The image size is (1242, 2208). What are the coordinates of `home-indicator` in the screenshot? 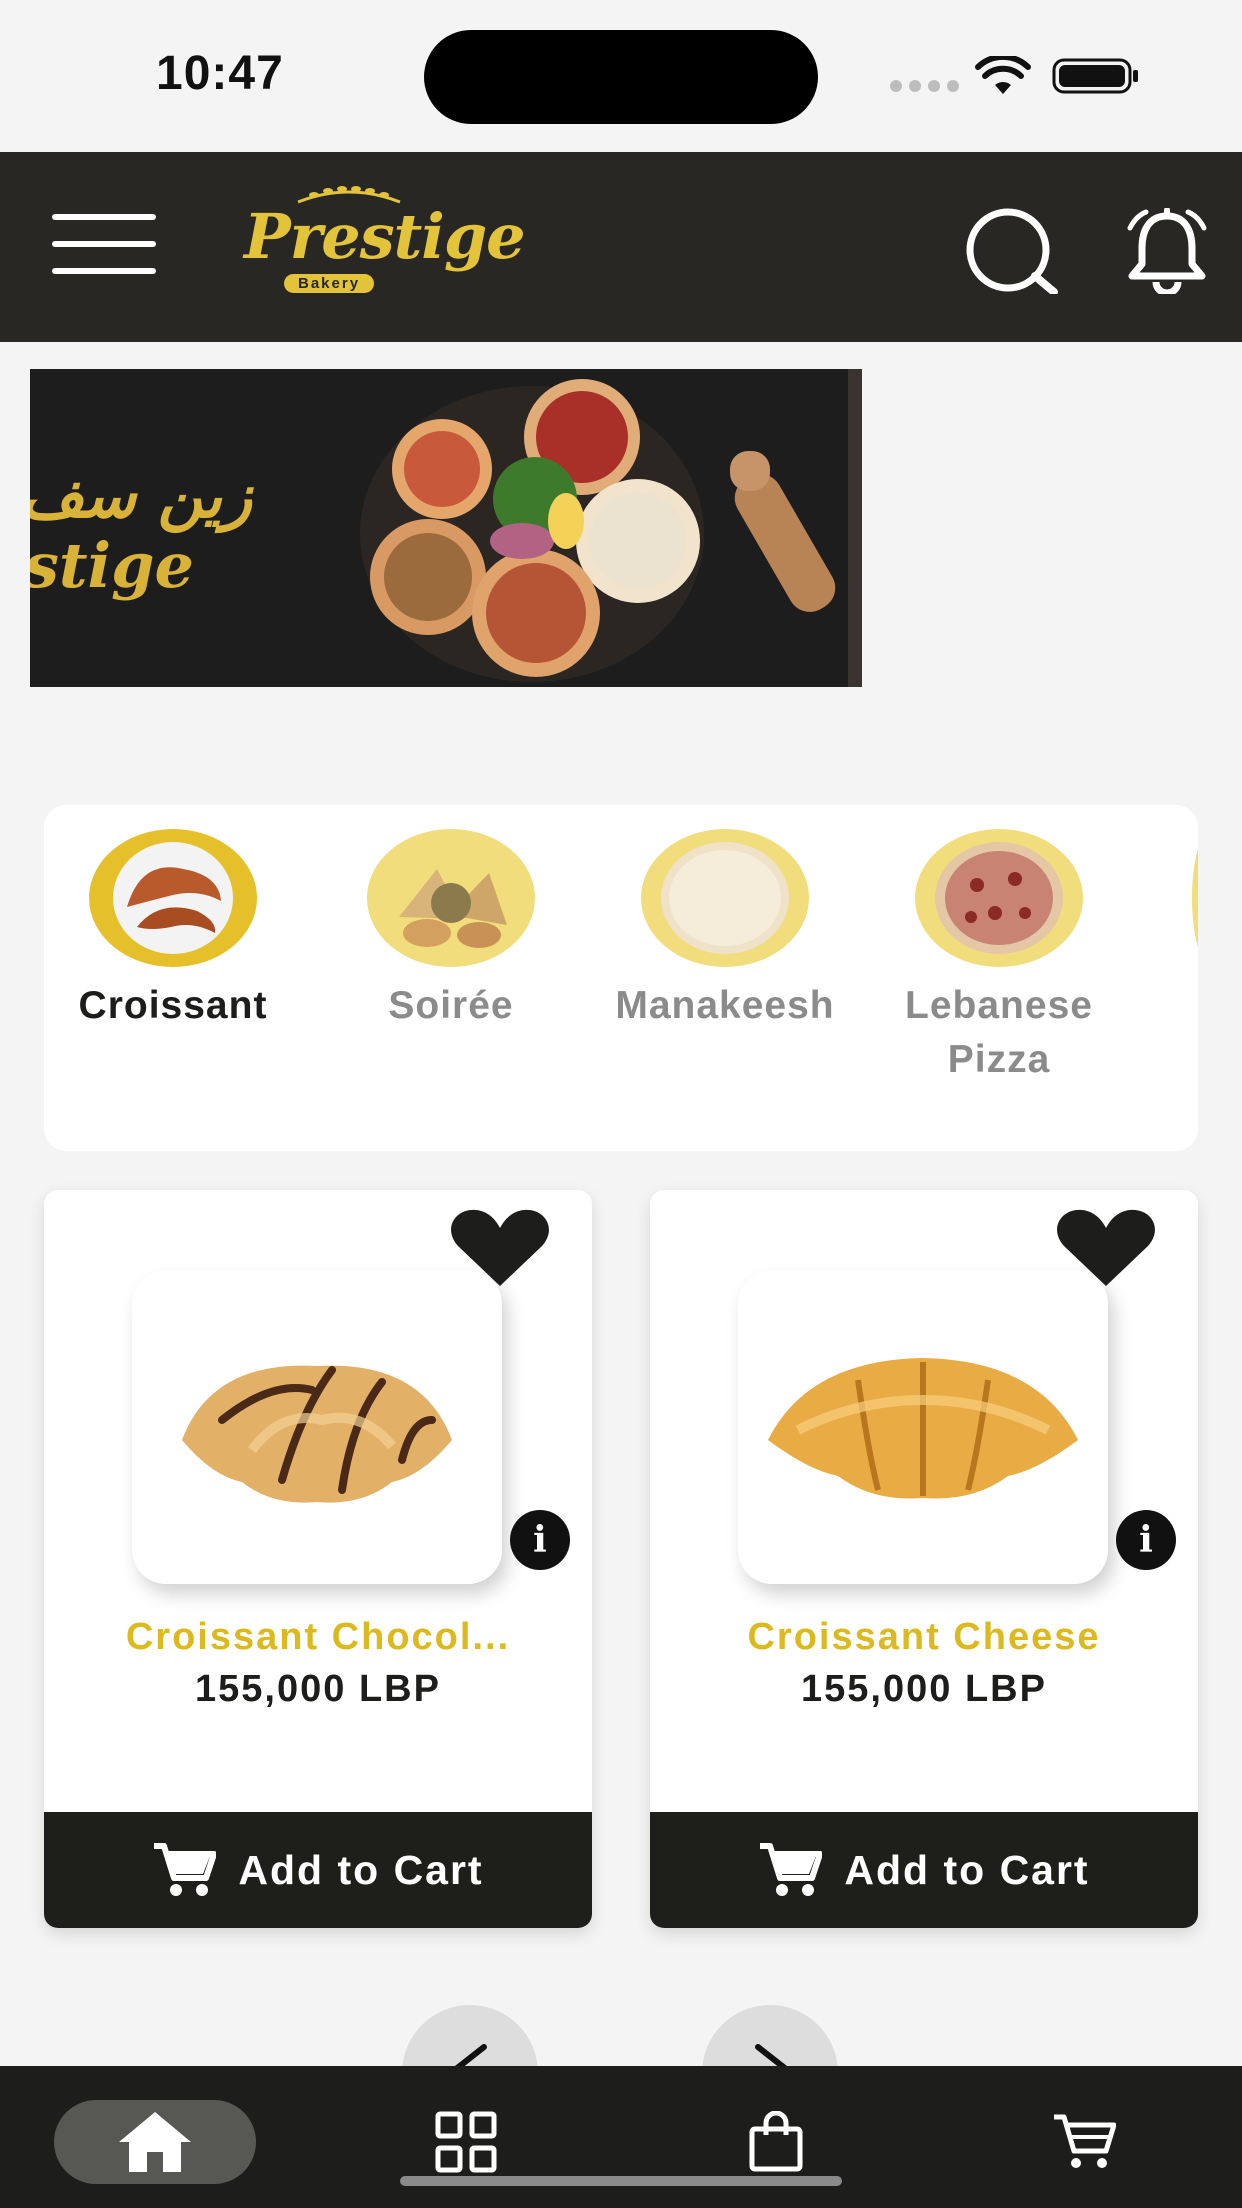 It's located at (621, 2181).